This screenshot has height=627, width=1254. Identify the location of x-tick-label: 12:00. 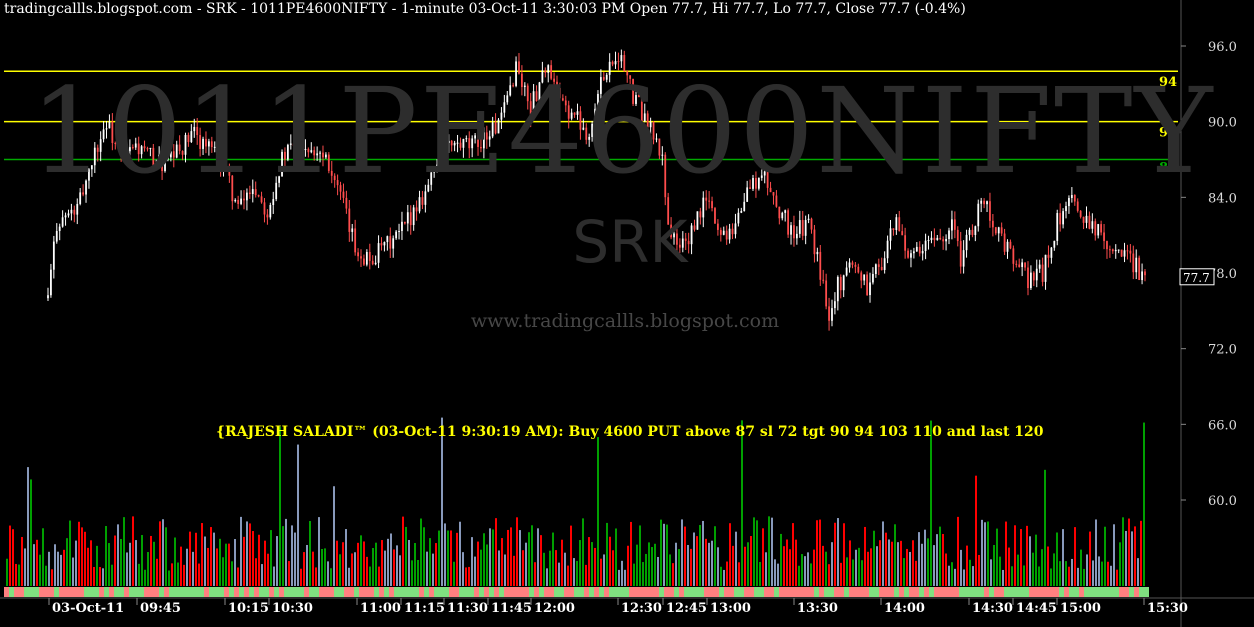
(554, 608).